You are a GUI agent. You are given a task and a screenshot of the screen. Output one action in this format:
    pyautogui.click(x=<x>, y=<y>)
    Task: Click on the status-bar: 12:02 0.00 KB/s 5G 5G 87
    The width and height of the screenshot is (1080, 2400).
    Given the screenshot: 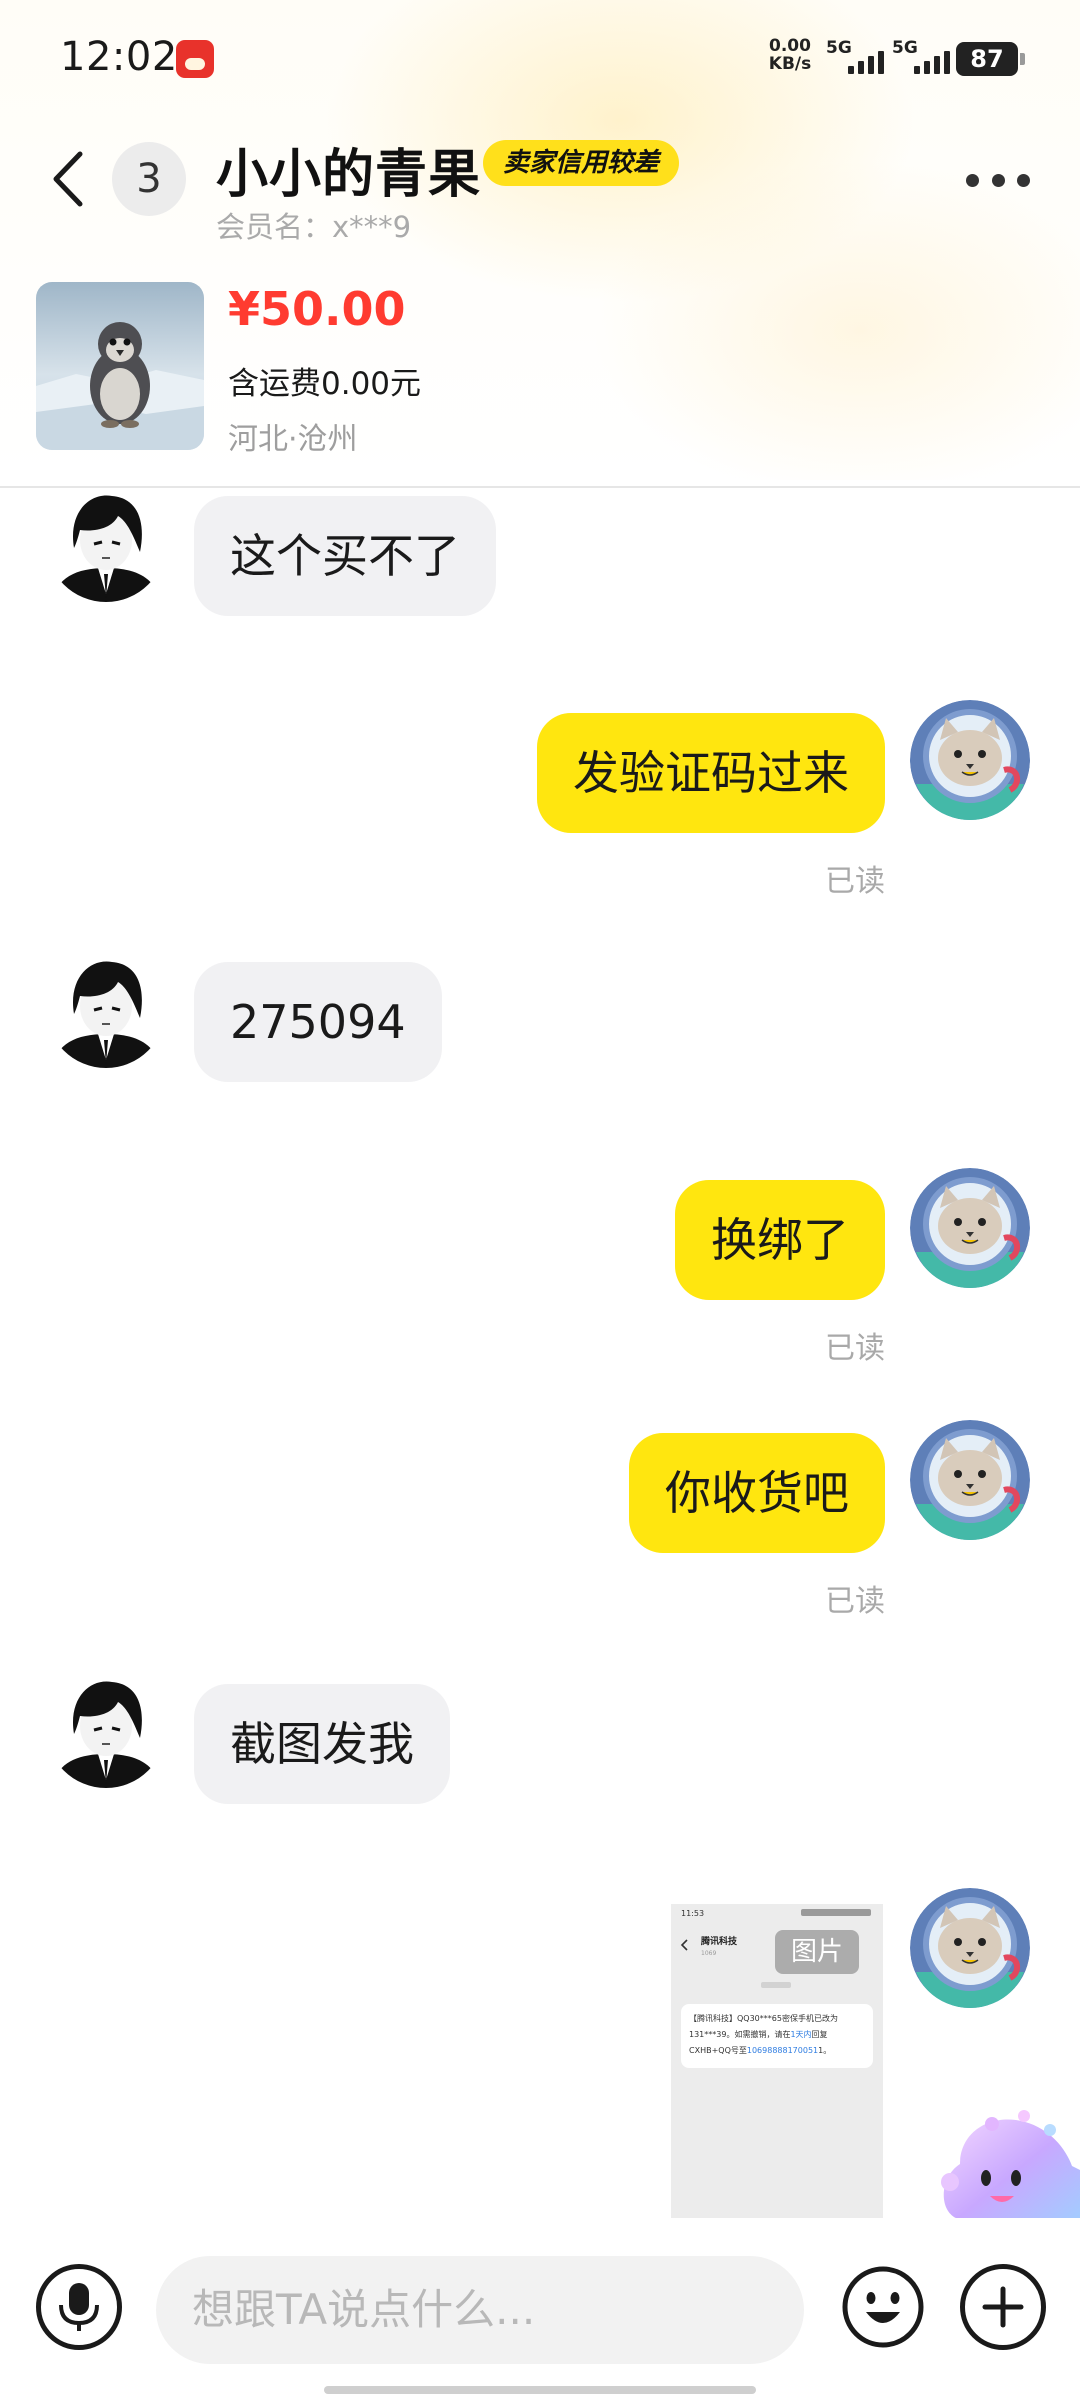 What is the action you would take?
    pyautogui.click(x=540, y=59)
    